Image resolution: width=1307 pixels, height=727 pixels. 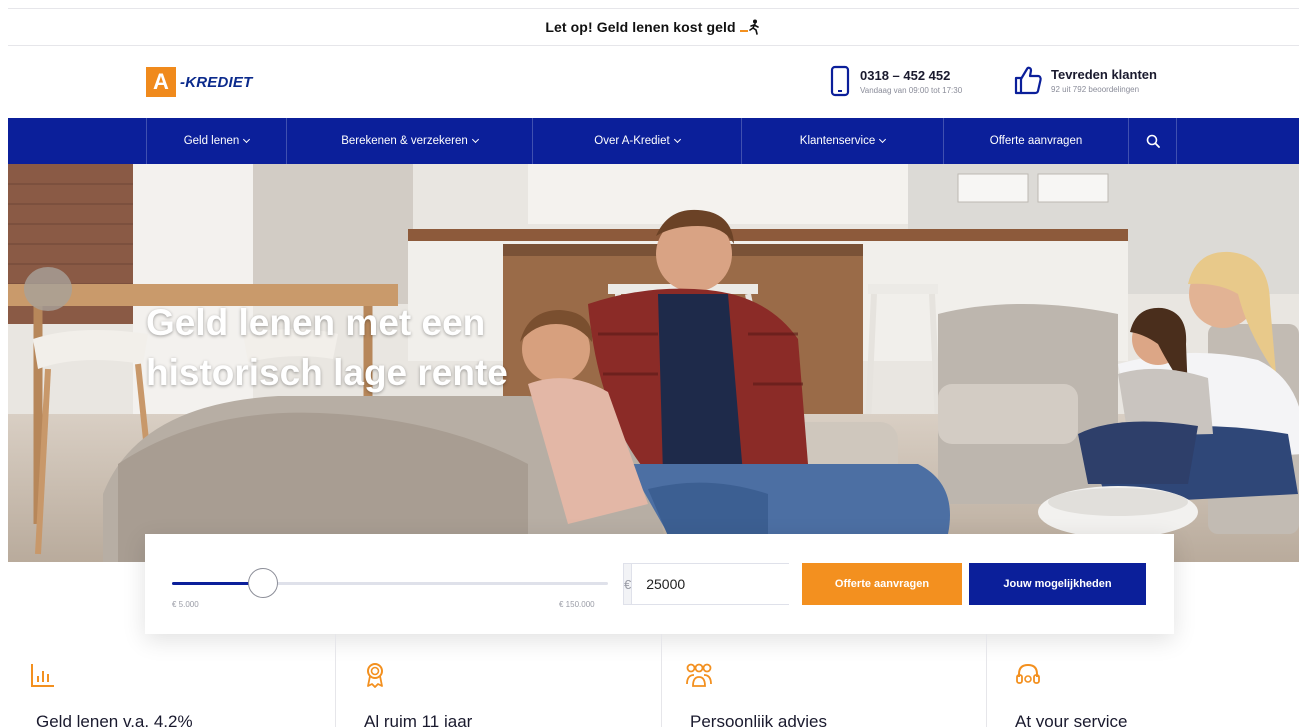 What do you see at coordinates (498, 680) in the screenshot?
I see `feature-item: Al ruim 11 jaar` at bounding box center [498, 680].